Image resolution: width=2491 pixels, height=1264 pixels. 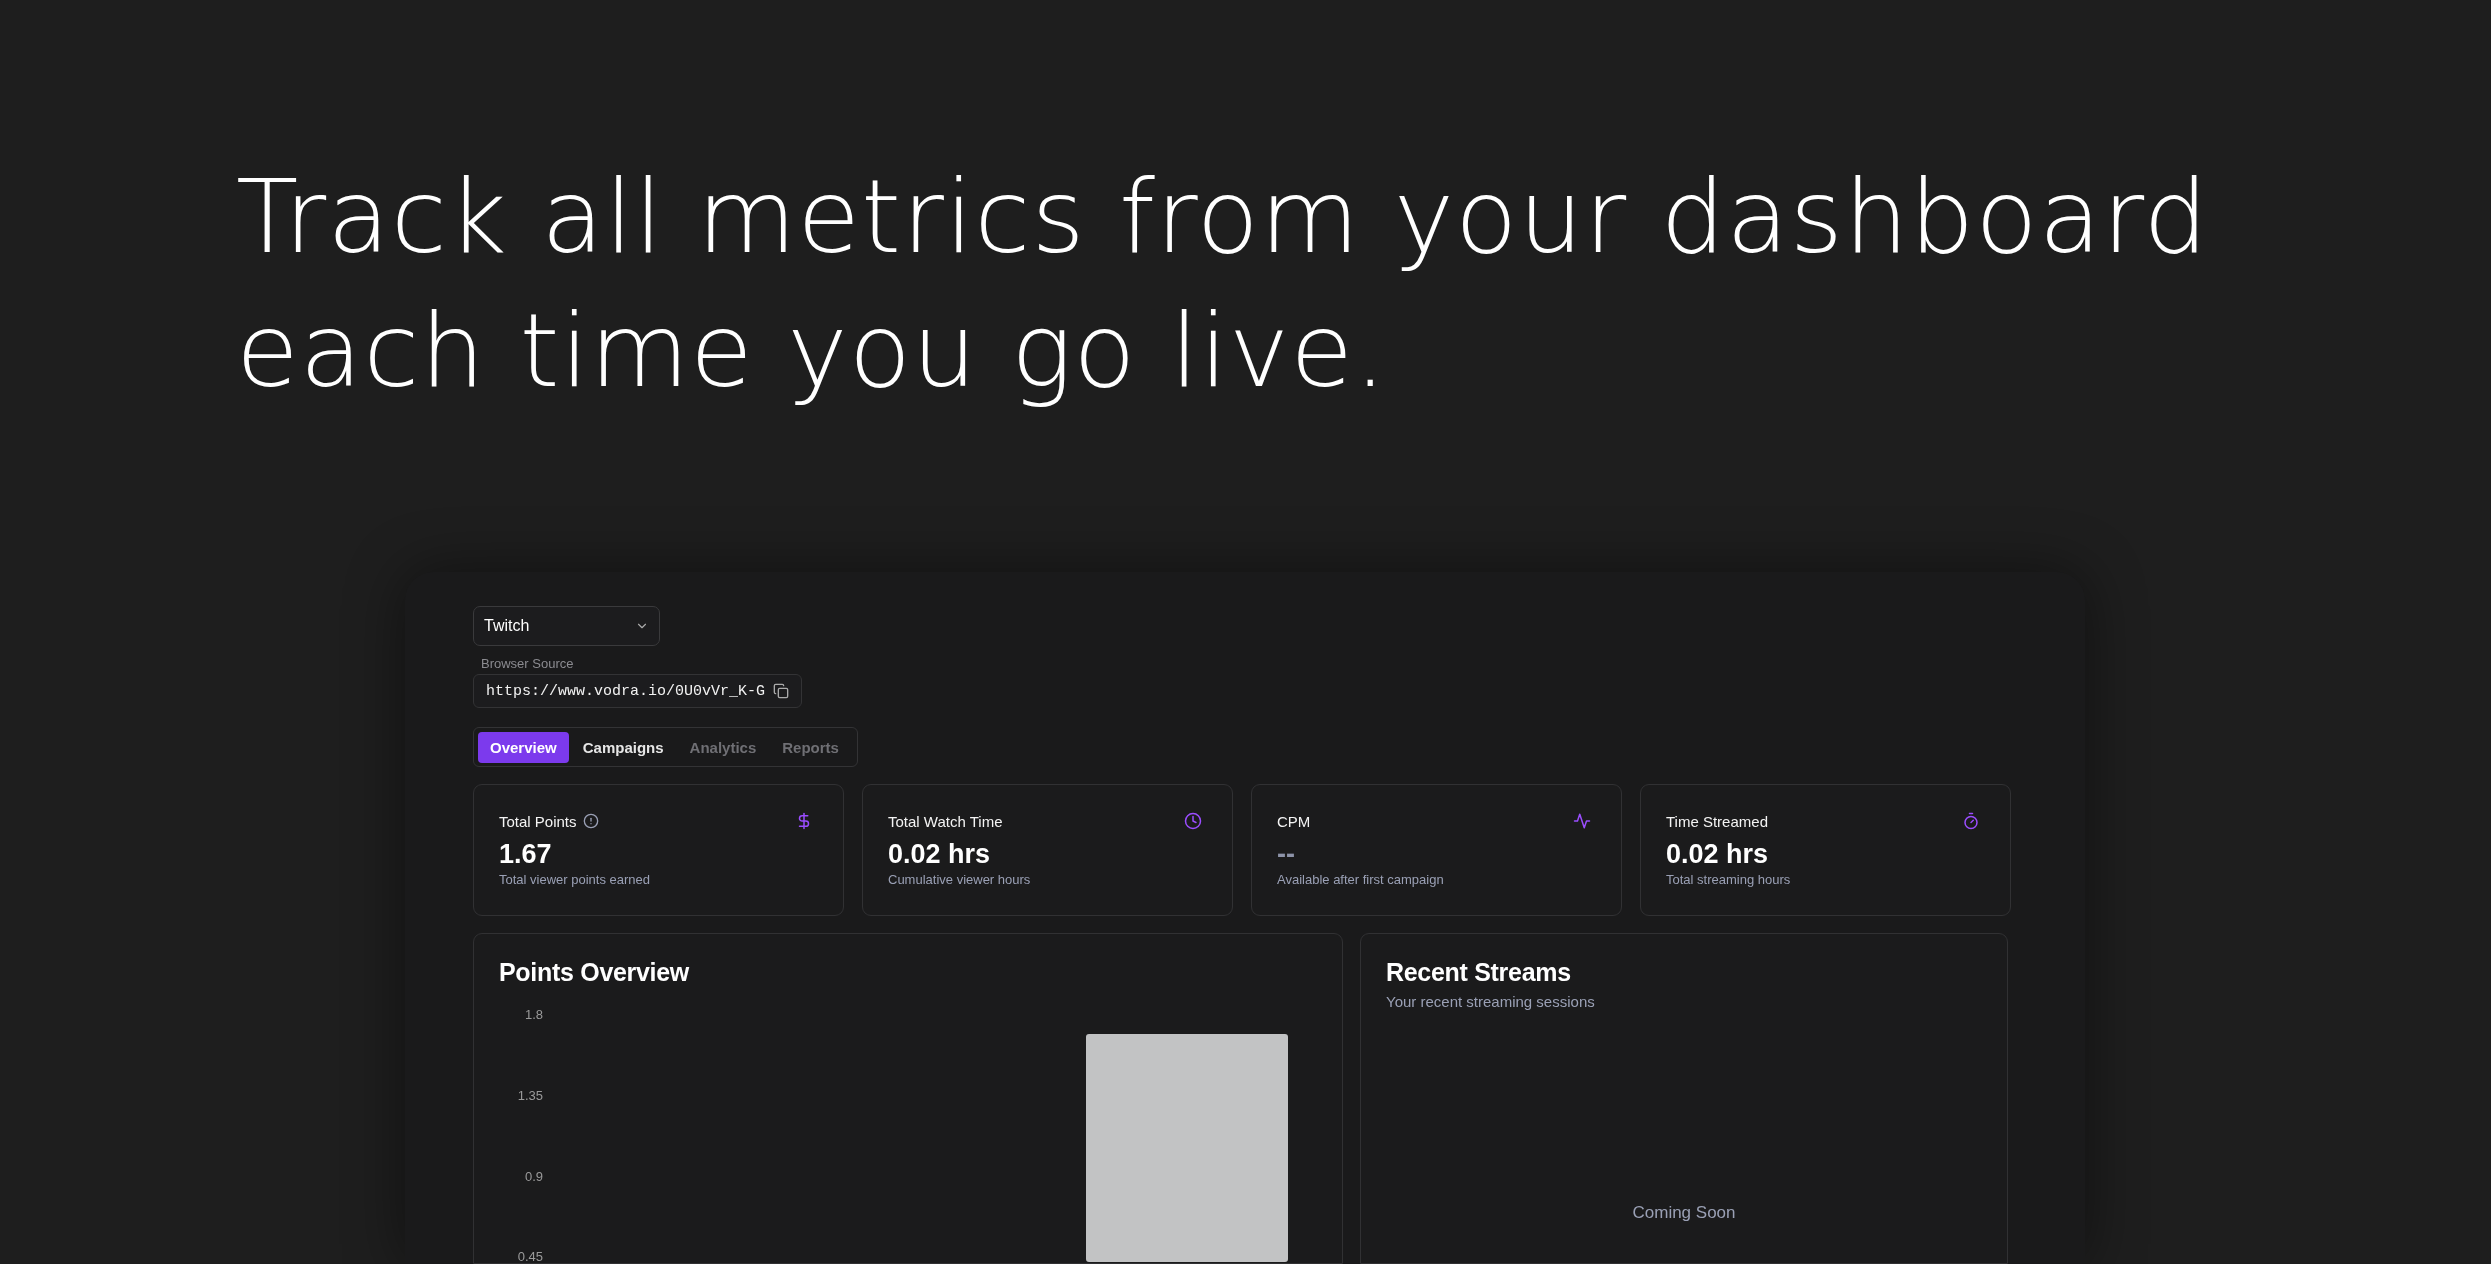 What do you see at coordinates (1294, 821) in the screenshot?
I see `stat-title: CPM` at bounding box center [1294, 821].